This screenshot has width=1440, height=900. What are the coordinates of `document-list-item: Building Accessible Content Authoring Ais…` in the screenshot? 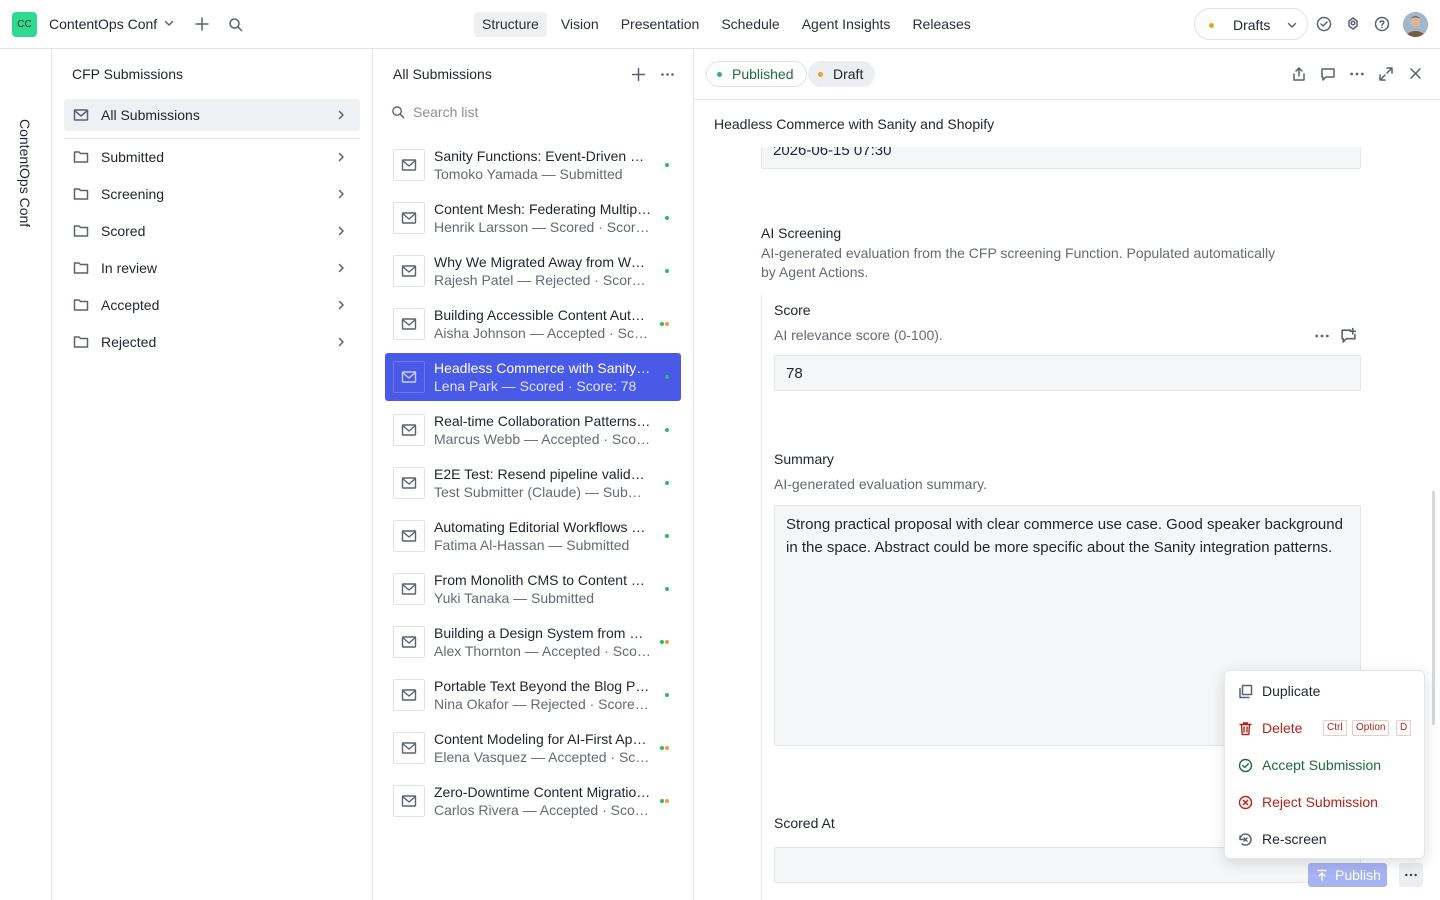 It's located at (533, 324).